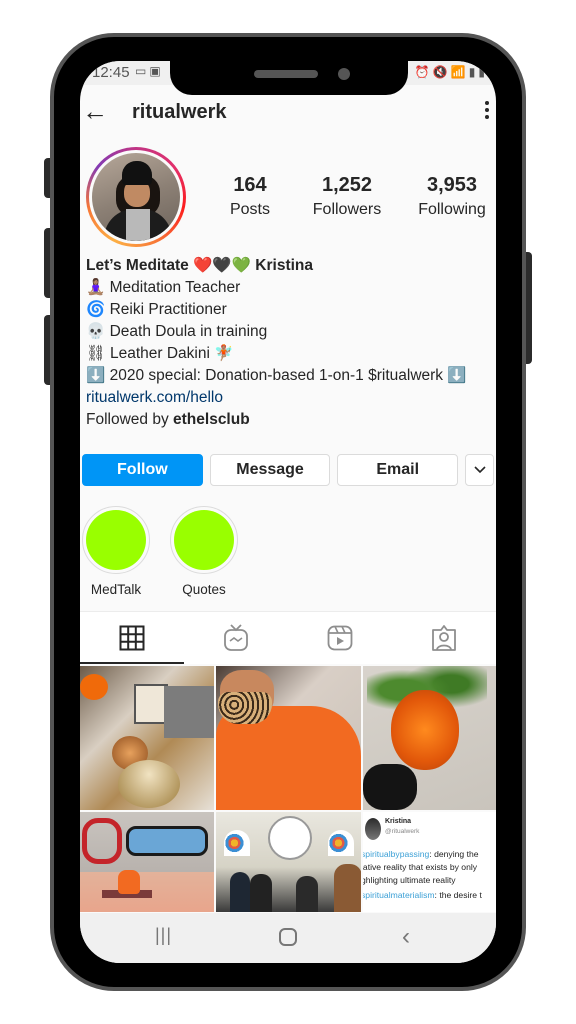 The width and height of the screenshot is (576, 1024). What do you see at coordinates (163, 287) in the screenshot?
I see `bio-line: 🧘🏽‍♀️ Meditation Teacher` at bounding box center [163, 287].